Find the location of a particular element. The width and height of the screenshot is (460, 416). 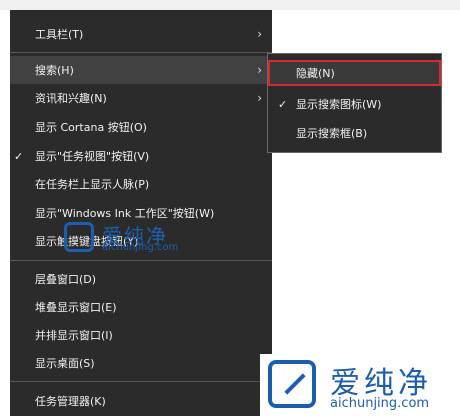

menu-item-side-by-side: 并排显示窗口(I) is located at coordinates (141, 335).